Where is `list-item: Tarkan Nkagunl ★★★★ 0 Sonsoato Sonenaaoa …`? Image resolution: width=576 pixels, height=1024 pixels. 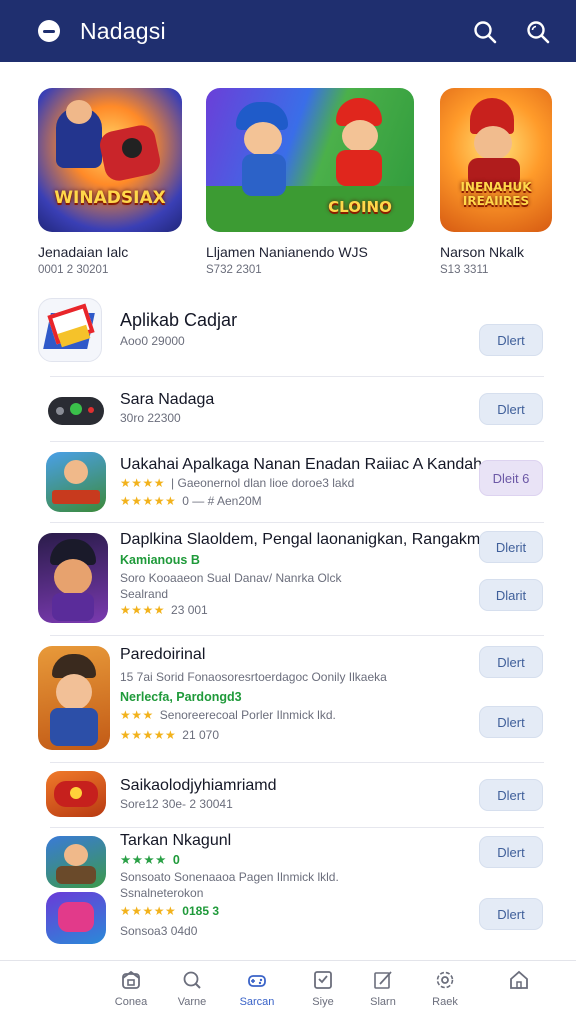 list-item: Tarkan Nkagunl ★★★★ 0 Sonsoato Sonenaaoa … is located at coordinates (288, 890).